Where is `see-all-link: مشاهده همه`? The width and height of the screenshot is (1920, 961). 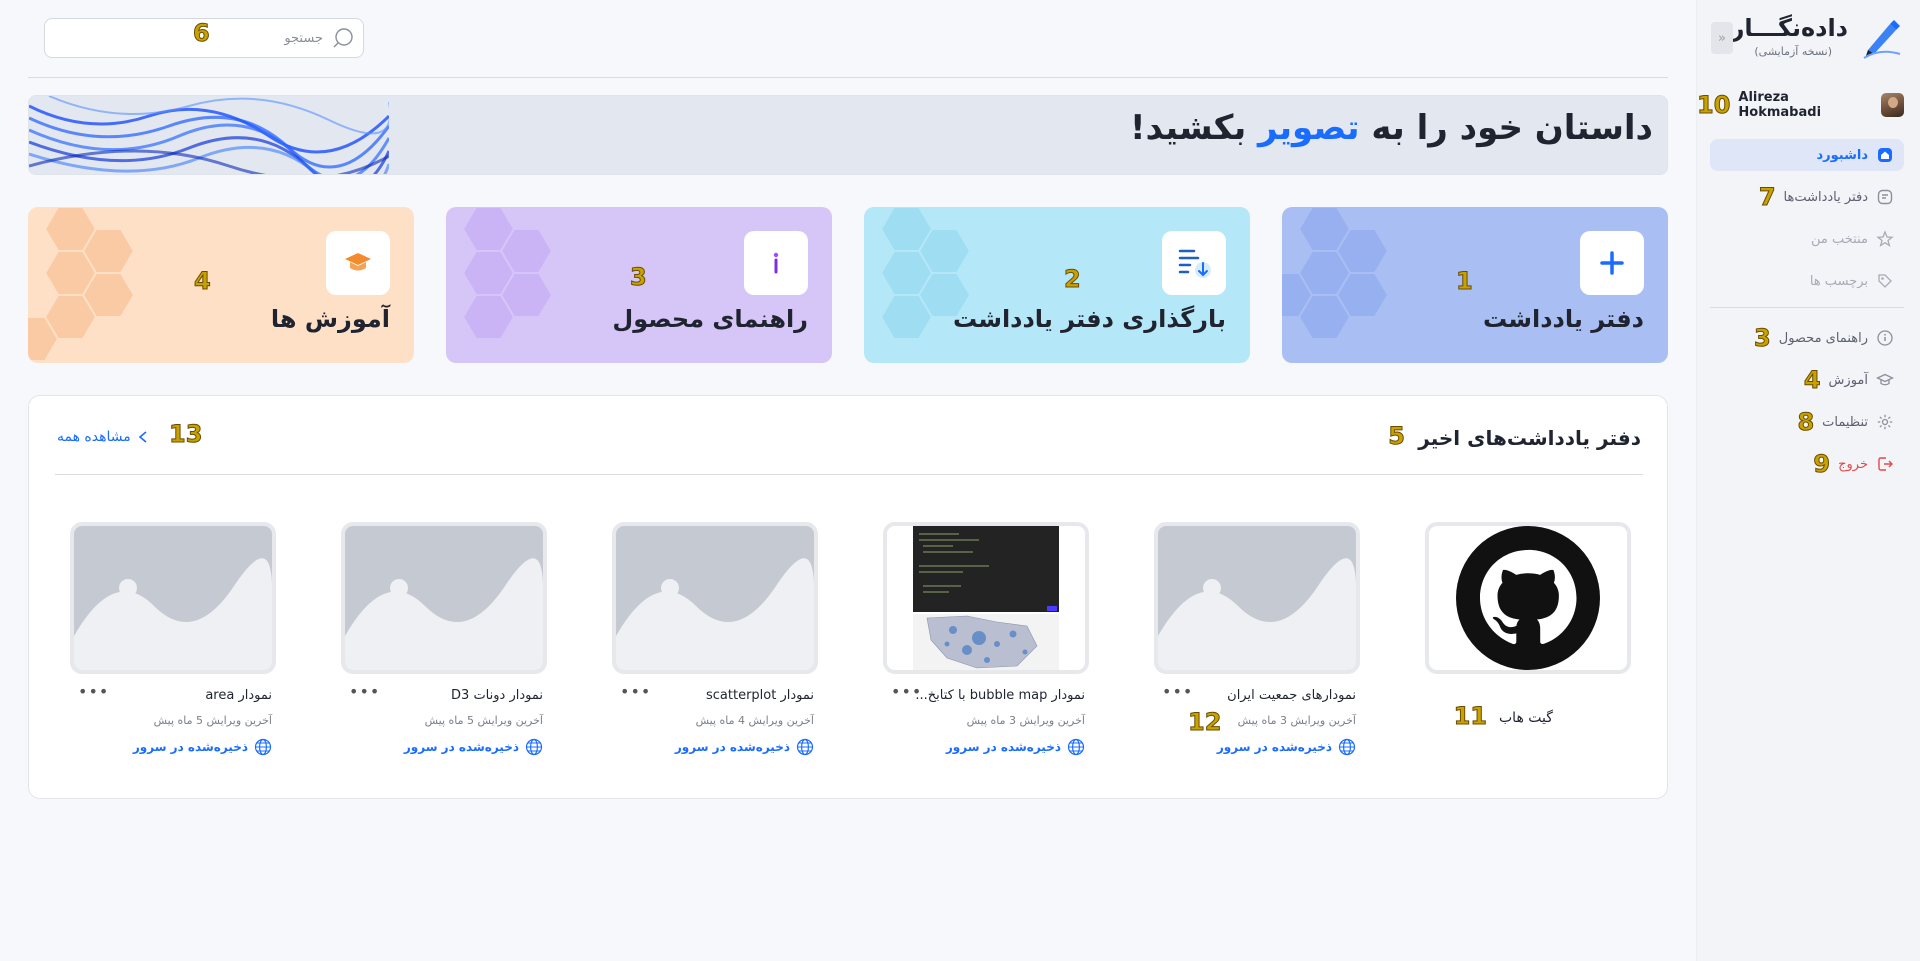 see-all-link: مشاهده همه is located at coordinates (103, 437).